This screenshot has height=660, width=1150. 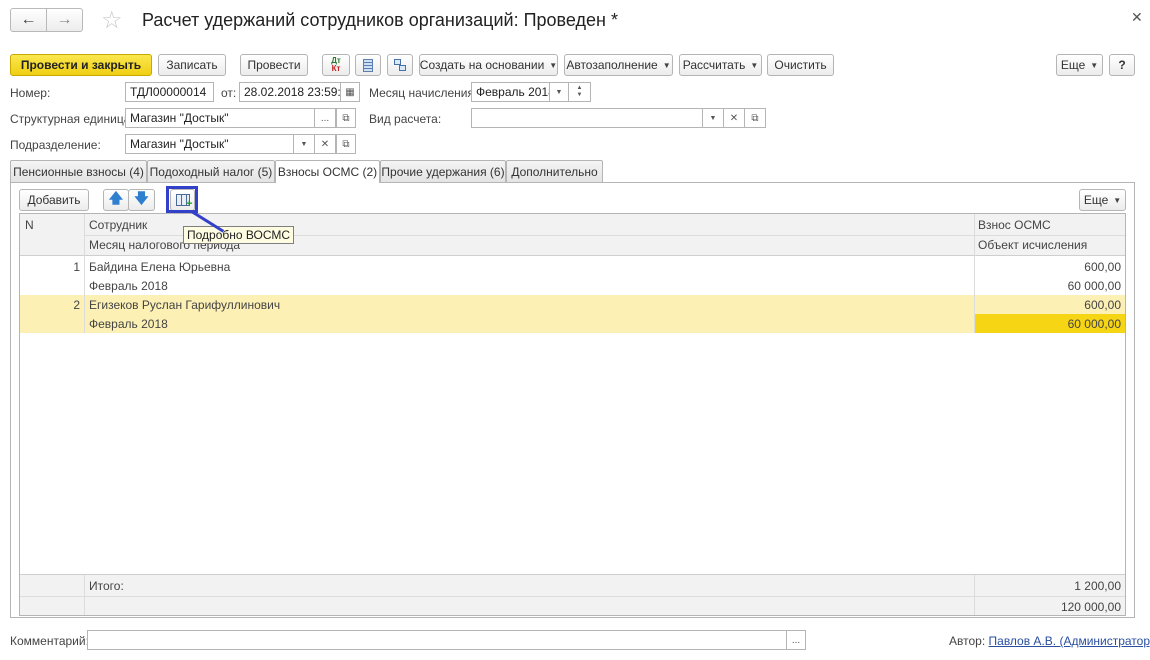 I want to click on tab-other-deductions: Прочие удержания (6), so click(x=443, y=171).